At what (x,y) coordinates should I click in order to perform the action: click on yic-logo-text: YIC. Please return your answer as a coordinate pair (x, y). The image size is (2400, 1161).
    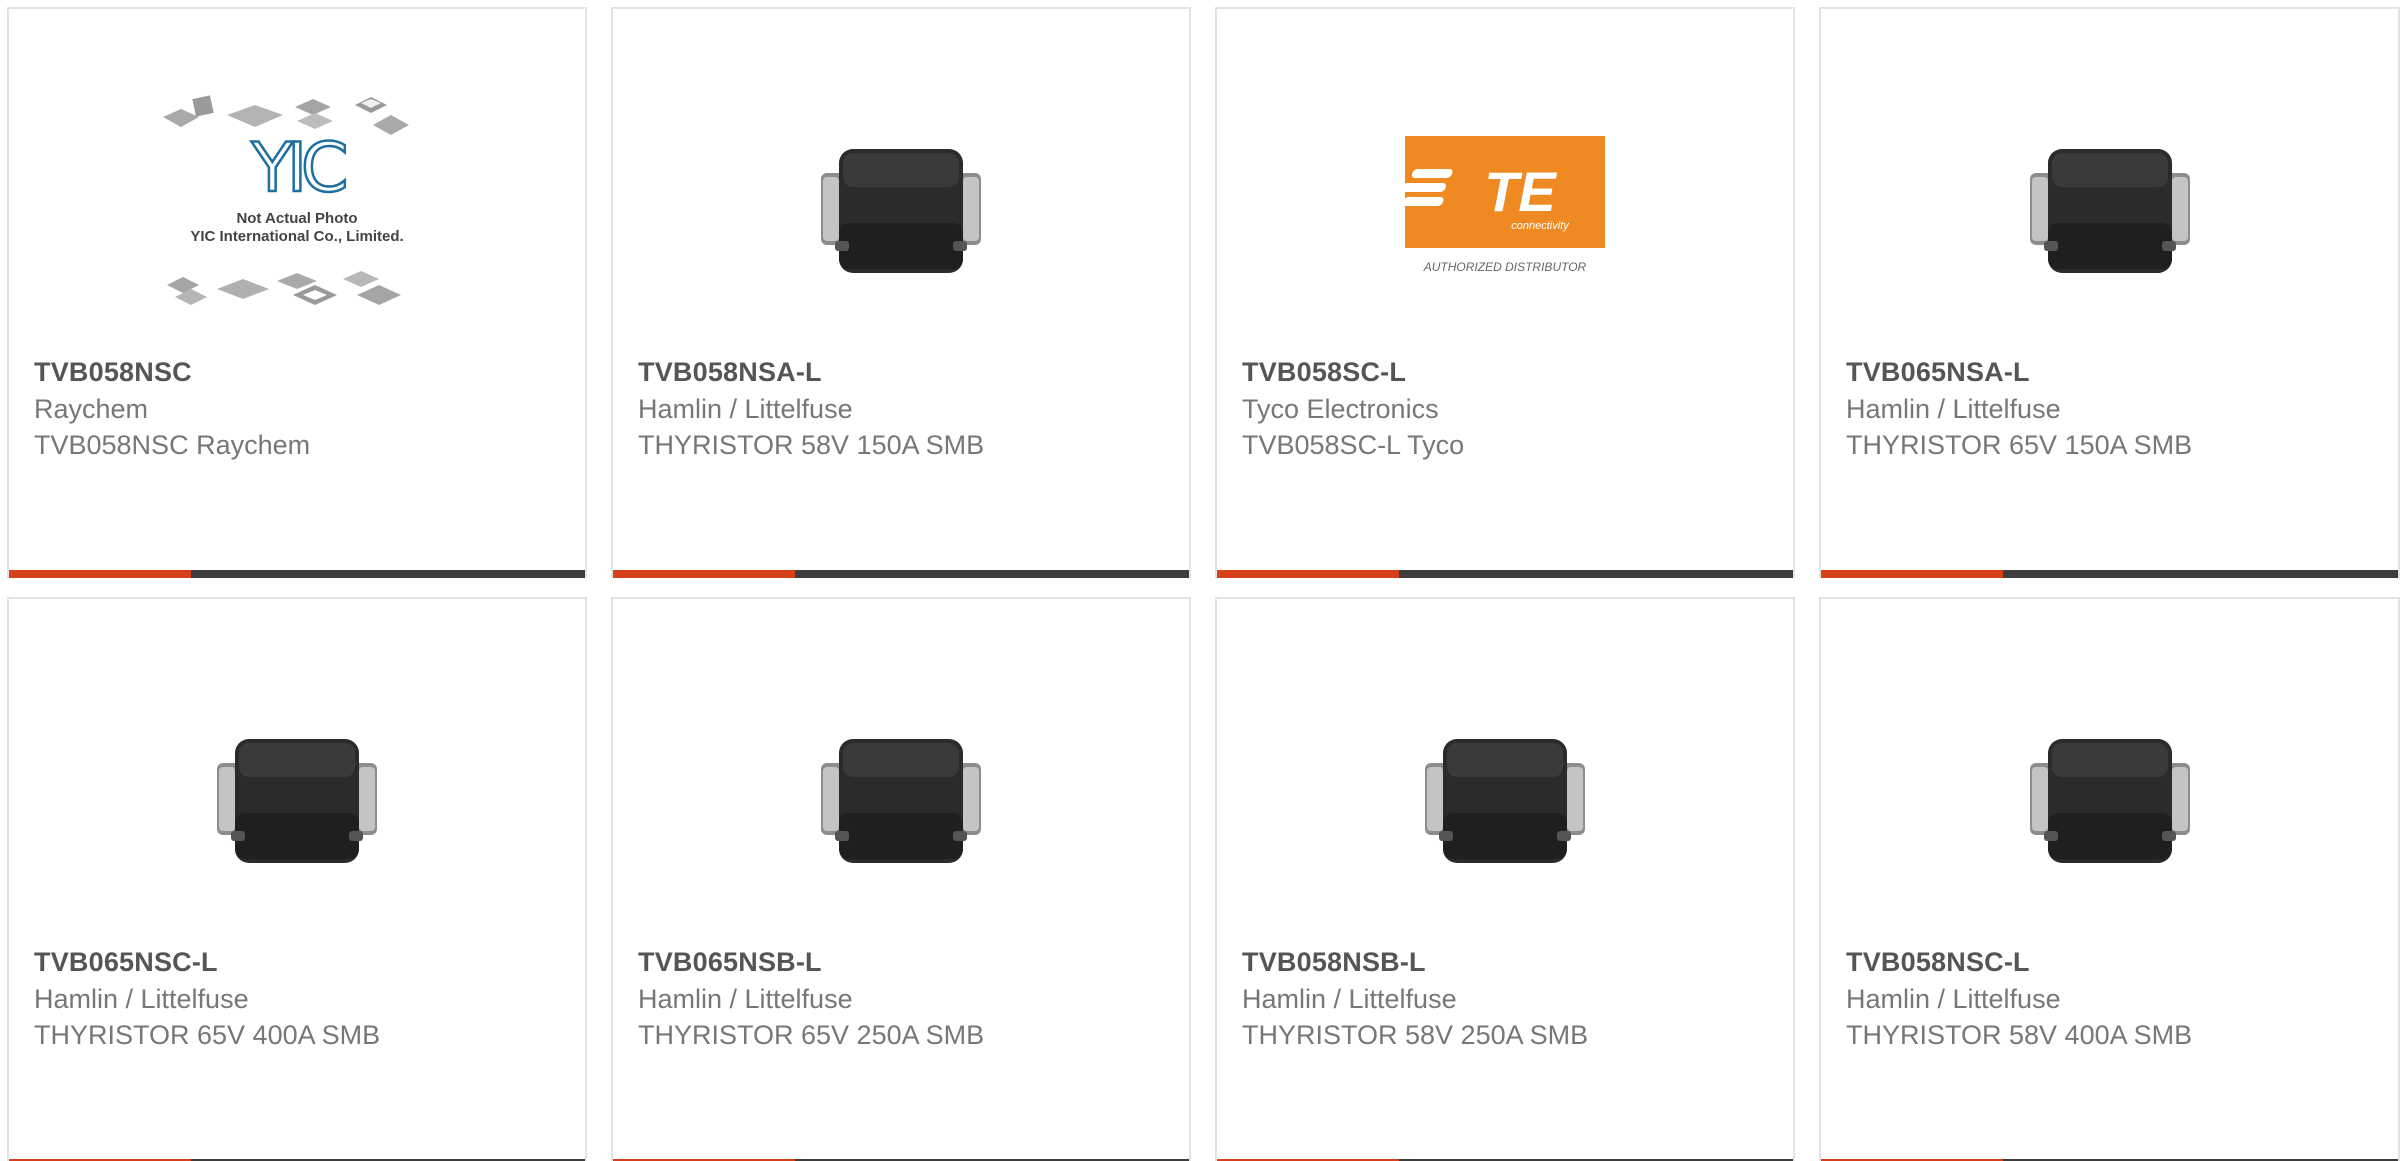
    Looking at the image, I should click on (297, 168).